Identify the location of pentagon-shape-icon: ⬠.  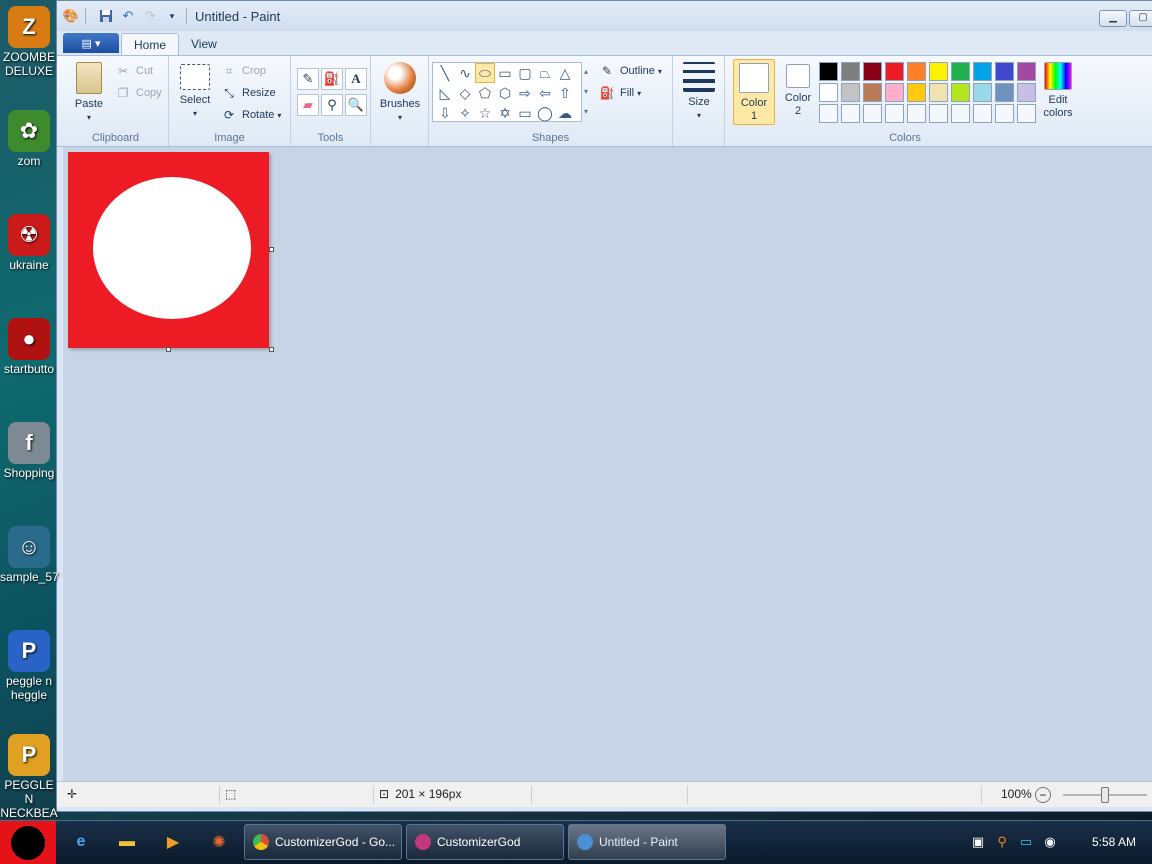
(485, 93).